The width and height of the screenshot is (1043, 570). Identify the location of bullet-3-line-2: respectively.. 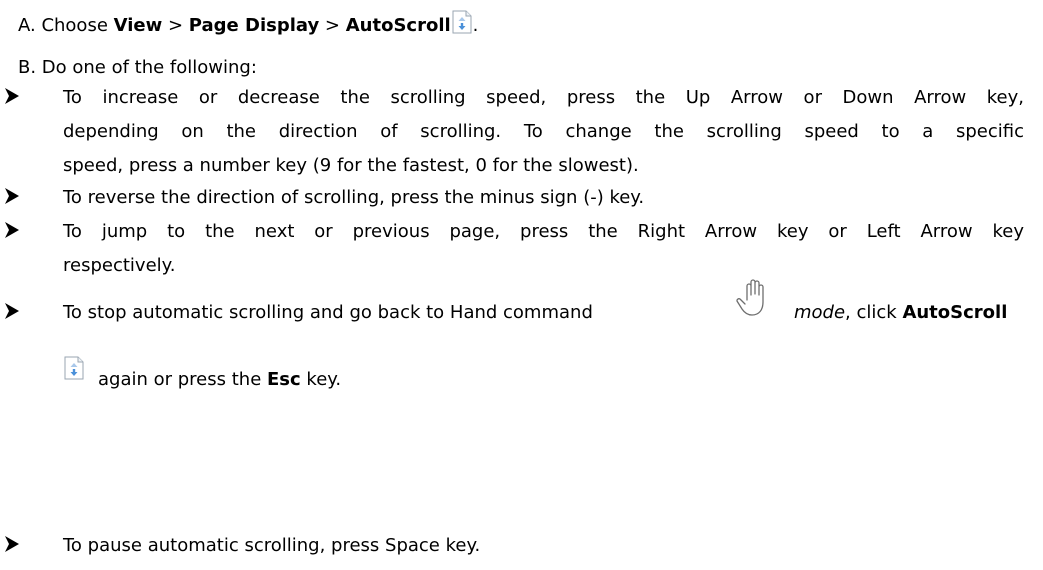
(119, 265).